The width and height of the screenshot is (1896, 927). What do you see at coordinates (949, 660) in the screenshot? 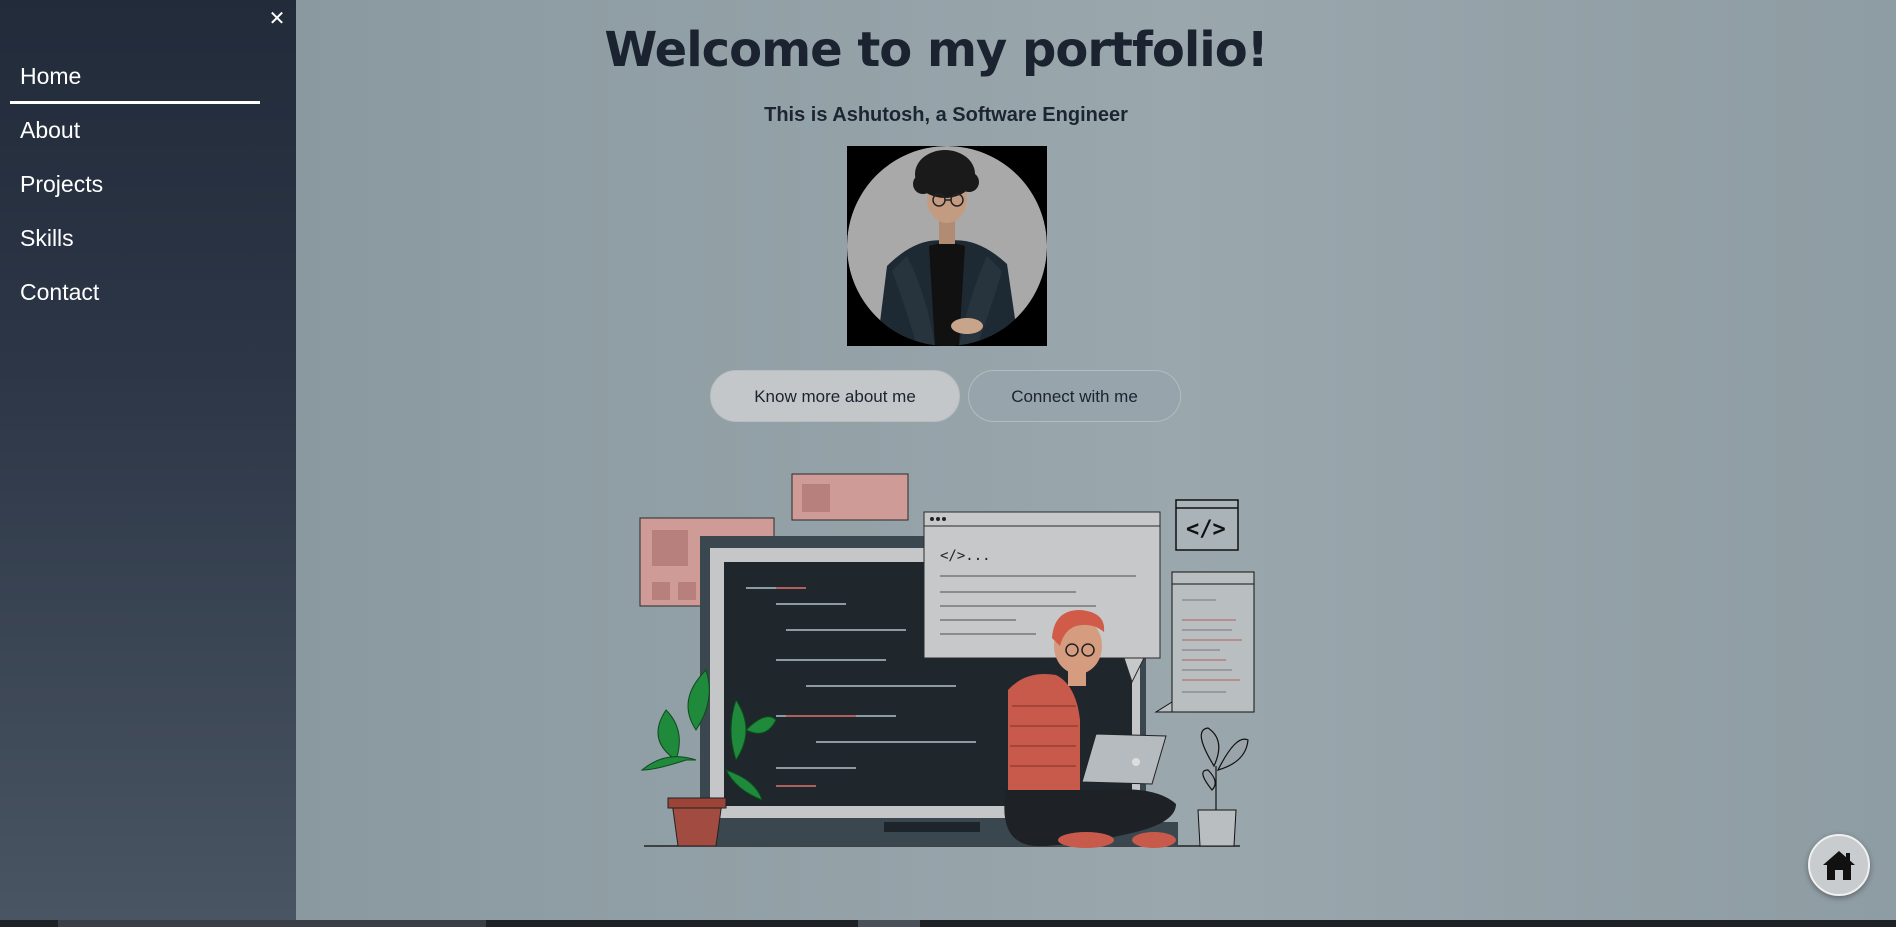
I see `developer-illustration: </>... </>` at bounding box center [949, 660].